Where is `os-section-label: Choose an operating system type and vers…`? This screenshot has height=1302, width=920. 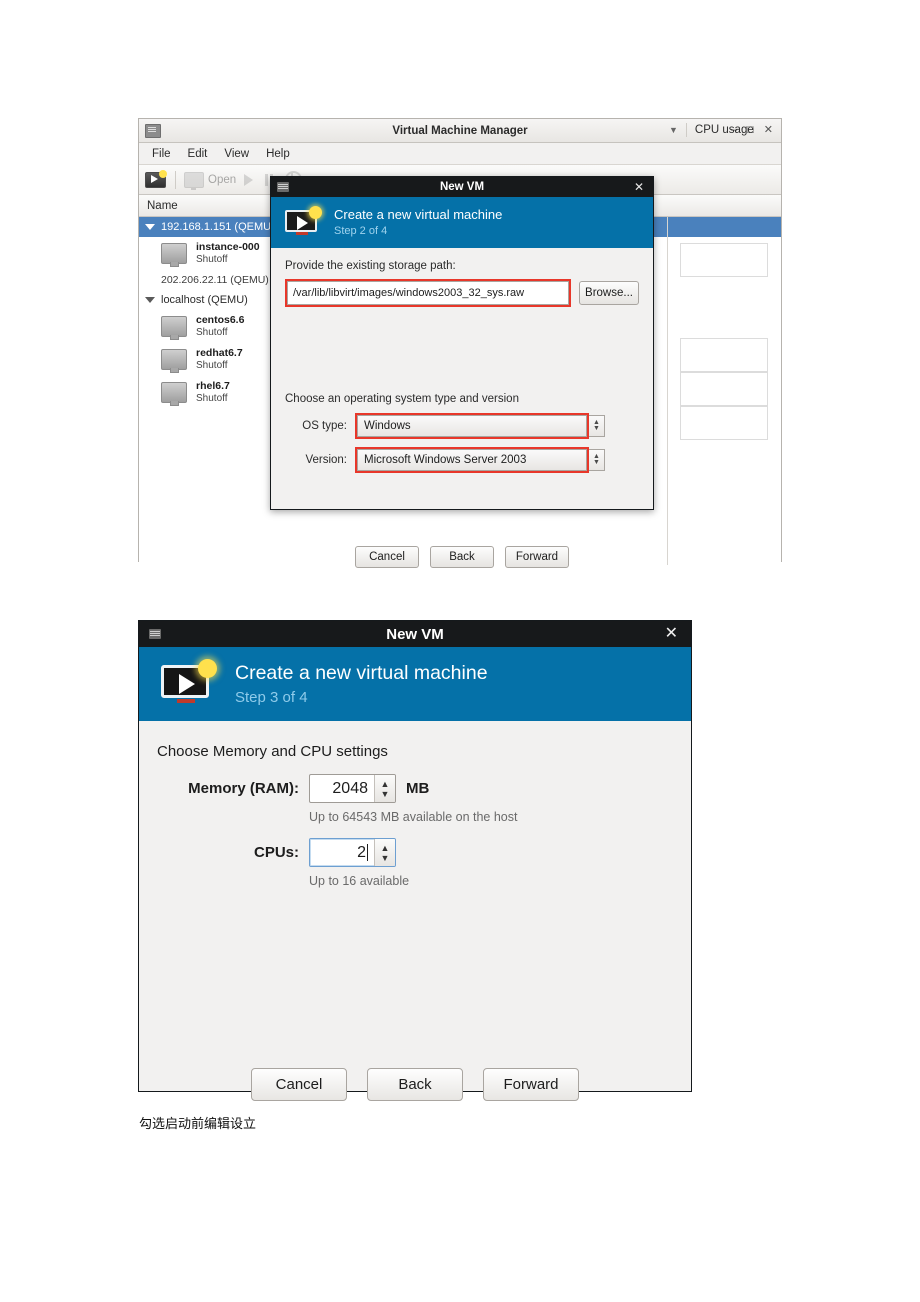
os-section-label: Choose an operating system type and vers… is located at coordinates (402, 399).